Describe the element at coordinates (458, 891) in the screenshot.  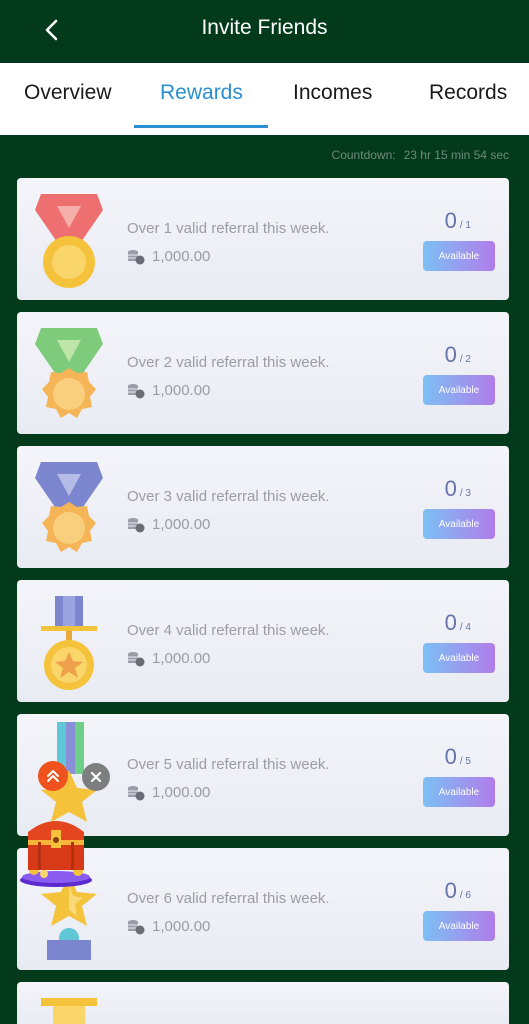
I see `referral-progress: 0/ 6` at that location.